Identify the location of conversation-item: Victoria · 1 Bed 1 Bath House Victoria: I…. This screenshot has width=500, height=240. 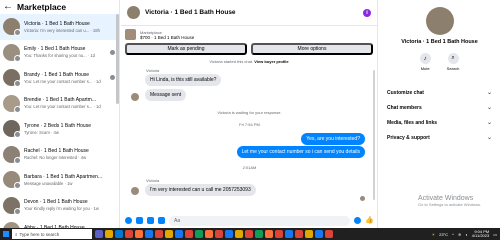
(59, 27).